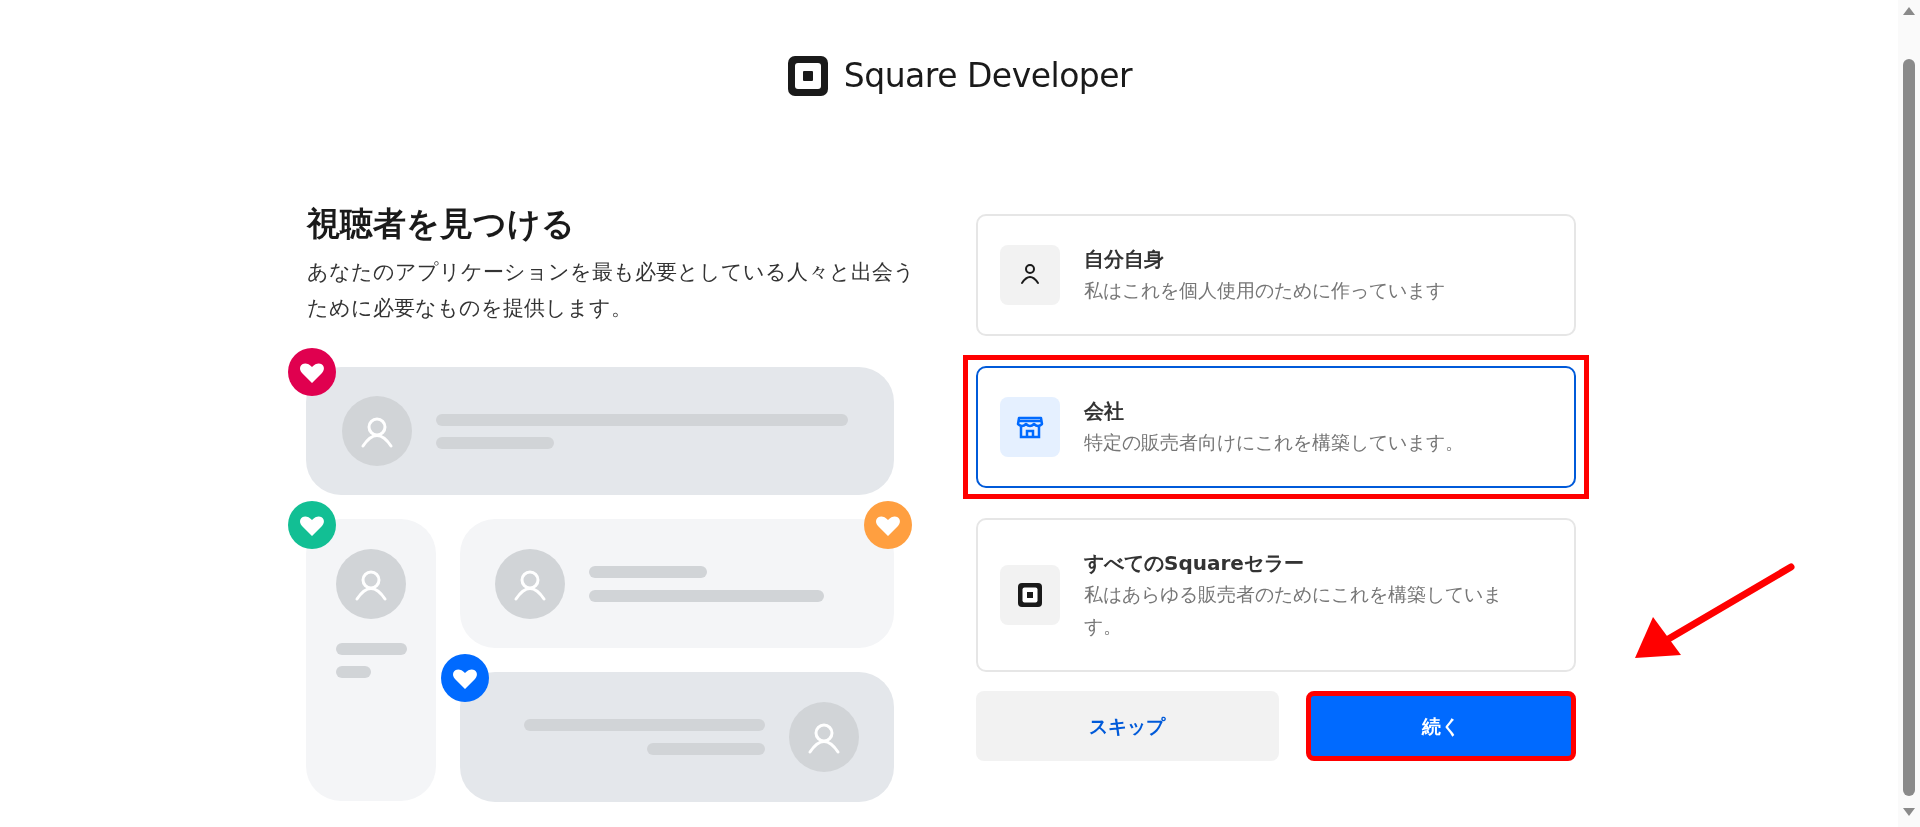 The width and height of the screenshot is (1920, 827). What do you see at coordinates (1293, 610) in the screenshot?
I see `option-description: 私はあらゆる販売者のためにこれを構築しています。` at bounding box center [1293, 610].